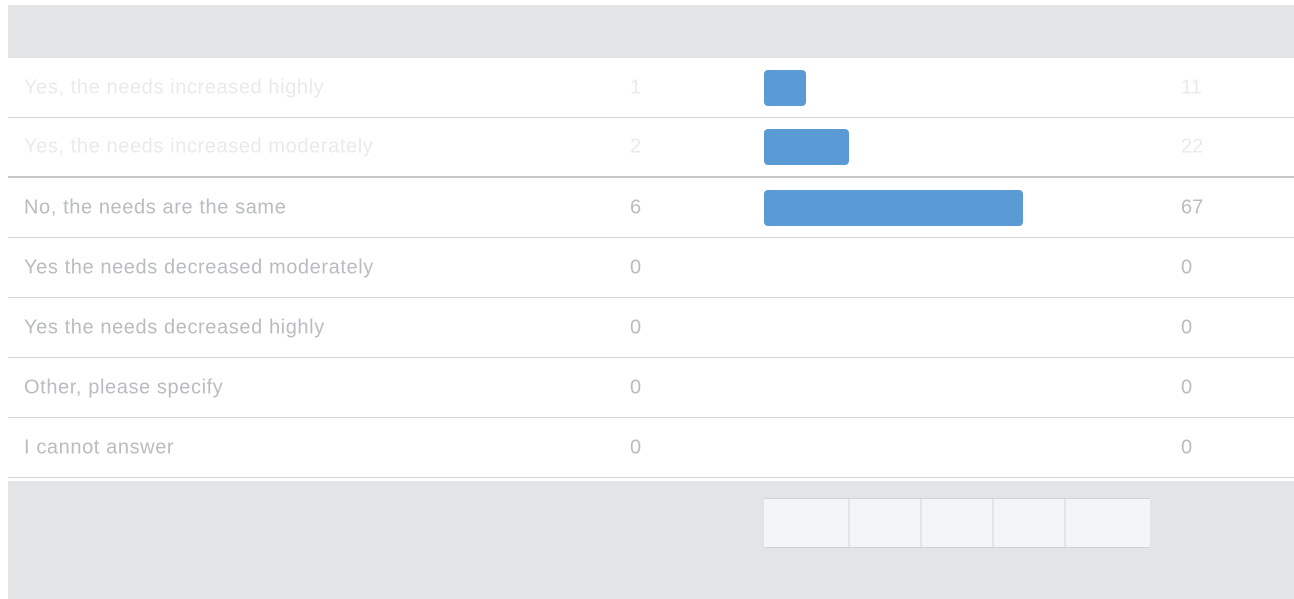 This screenshot has height=599, width=1294. Describe the element at coordinates (1191, 87) in the screenshot. I see `answer-percent: 11` at that location.